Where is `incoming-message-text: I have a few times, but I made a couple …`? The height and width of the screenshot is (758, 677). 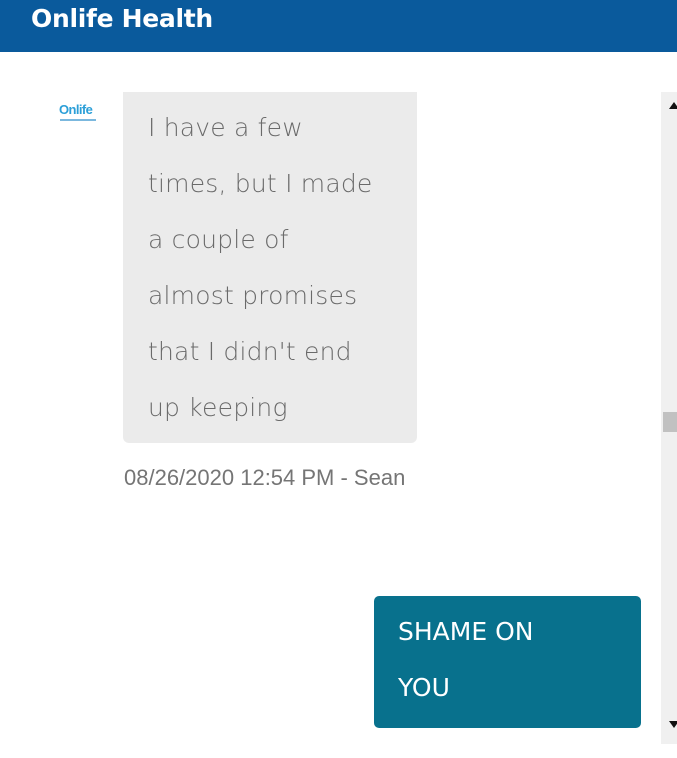
incoming-message-text: I have a few times, but I made a couple … is located at coordinates (260, 267).